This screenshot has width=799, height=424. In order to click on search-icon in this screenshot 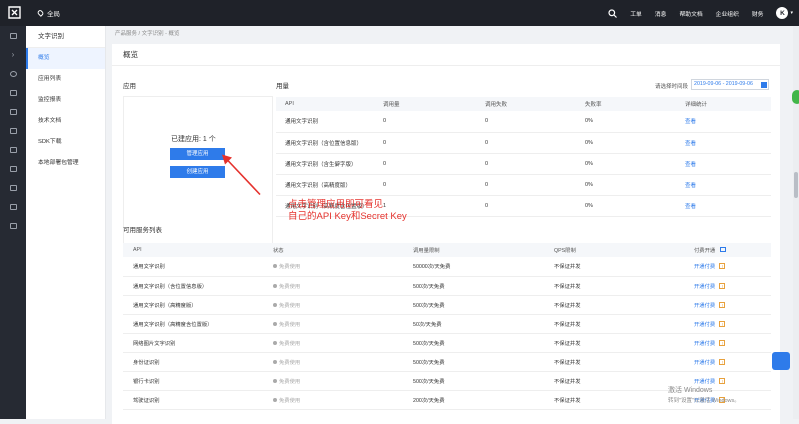, I will do `click(613, 13)`.